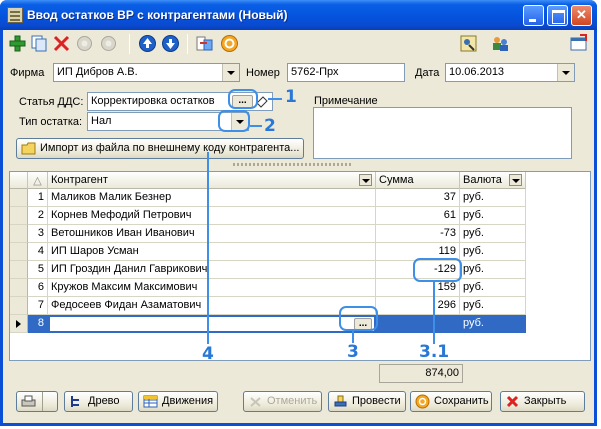  Describe the element at coordinates (418, 234) in the screenshot. I see `summa-cell: -73` at that location.